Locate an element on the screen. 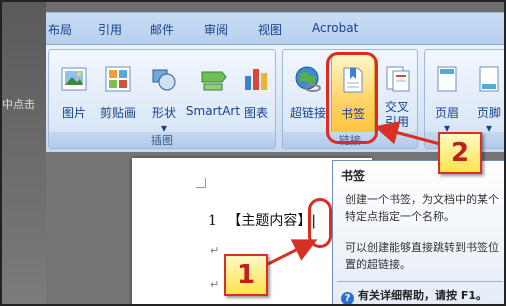 This screenshot has height=306, width=506. header-button-label: 页眉 is located at coordinates (446, 113).